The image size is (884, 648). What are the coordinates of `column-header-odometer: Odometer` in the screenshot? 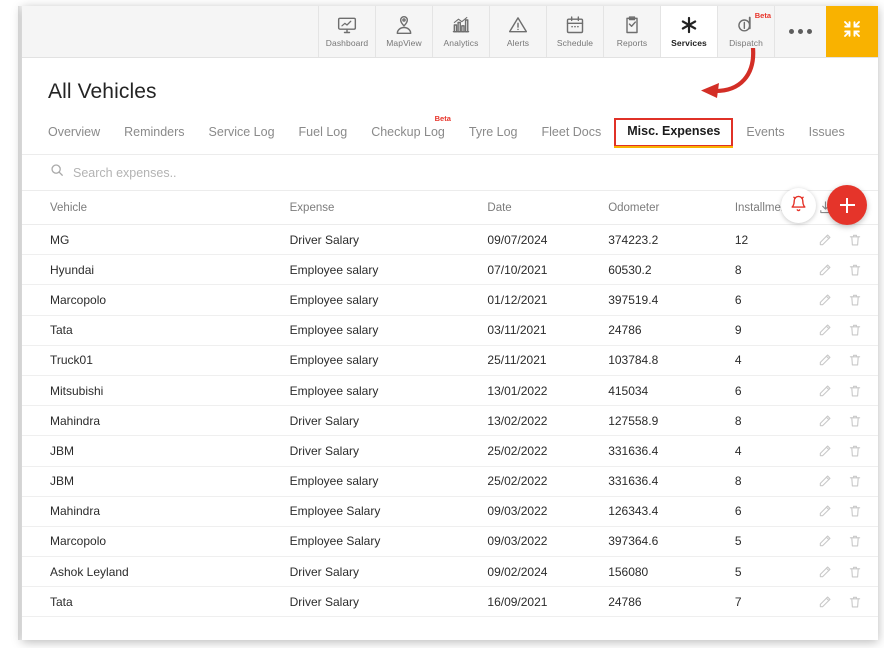 It's located at (671, 208).